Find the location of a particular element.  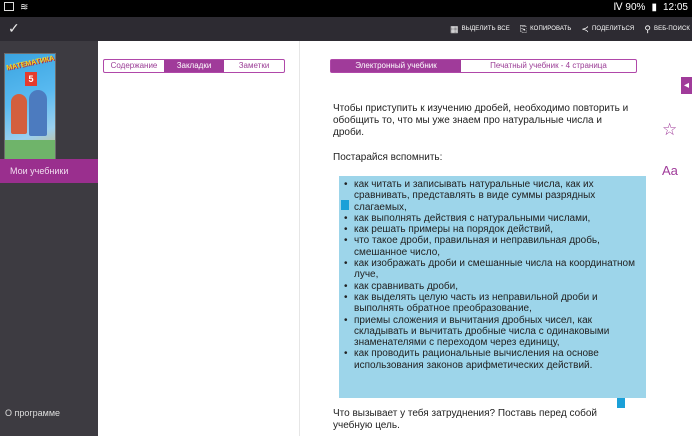

collapse-panel-button: ◂ is located at coordinates (686, 85).